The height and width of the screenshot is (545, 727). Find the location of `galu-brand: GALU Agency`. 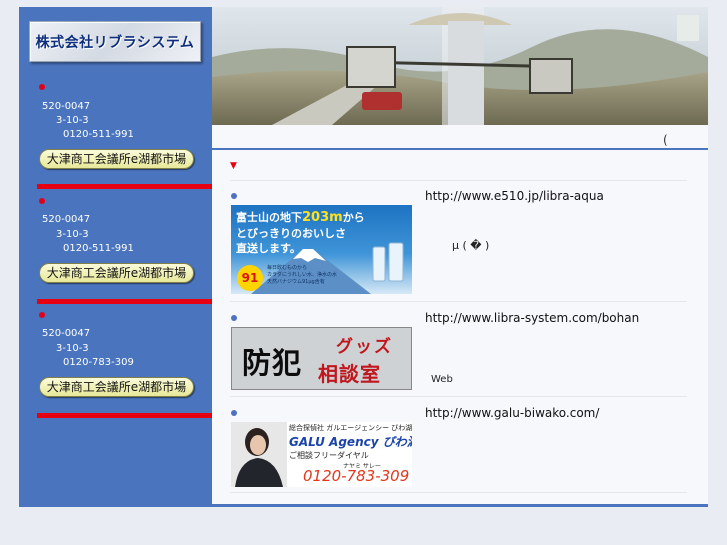

galu-brand: GALU Agency is located at coordinates (334, 442).